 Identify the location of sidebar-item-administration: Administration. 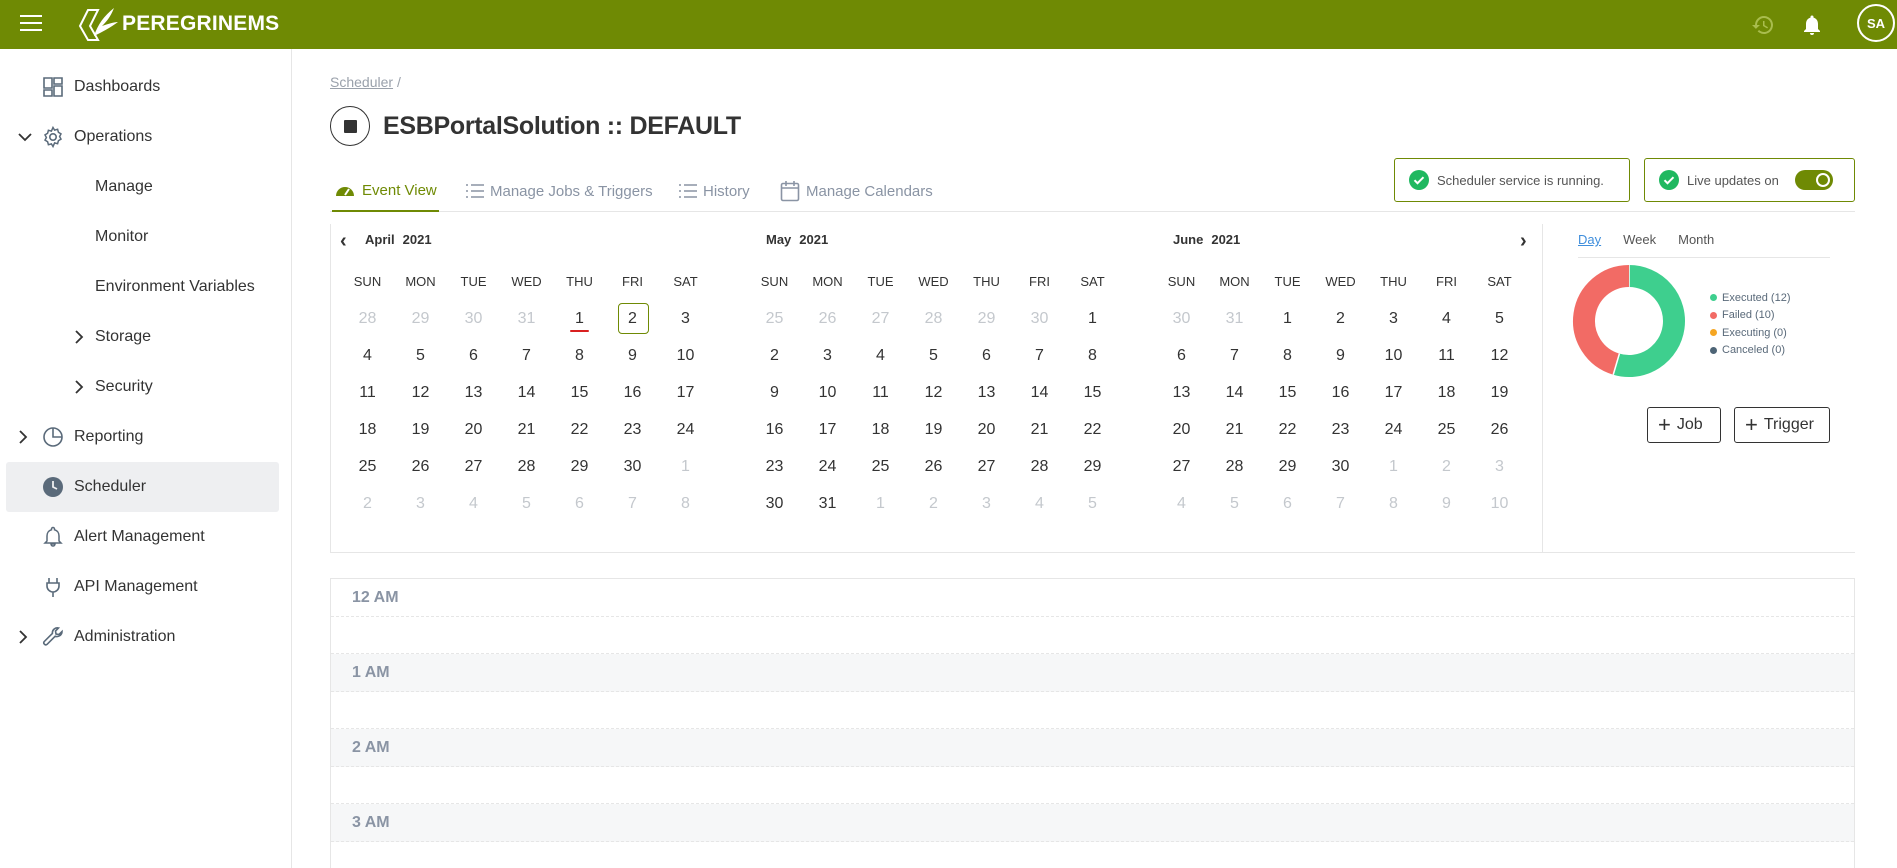
(145, 637).